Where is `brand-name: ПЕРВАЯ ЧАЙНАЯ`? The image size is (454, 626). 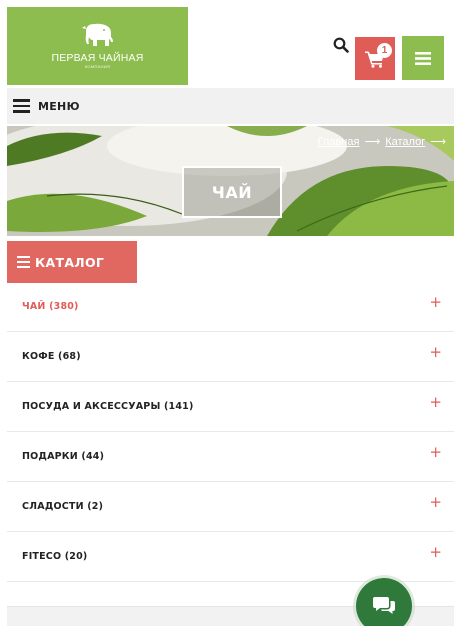
brand-name: ПЕРВАЯ ЧАЙНАЯ is located at coordinates (97, 58).